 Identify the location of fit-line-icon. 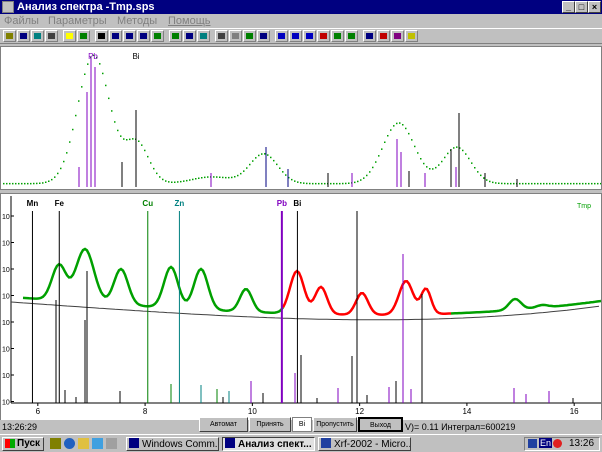
(351, 36).